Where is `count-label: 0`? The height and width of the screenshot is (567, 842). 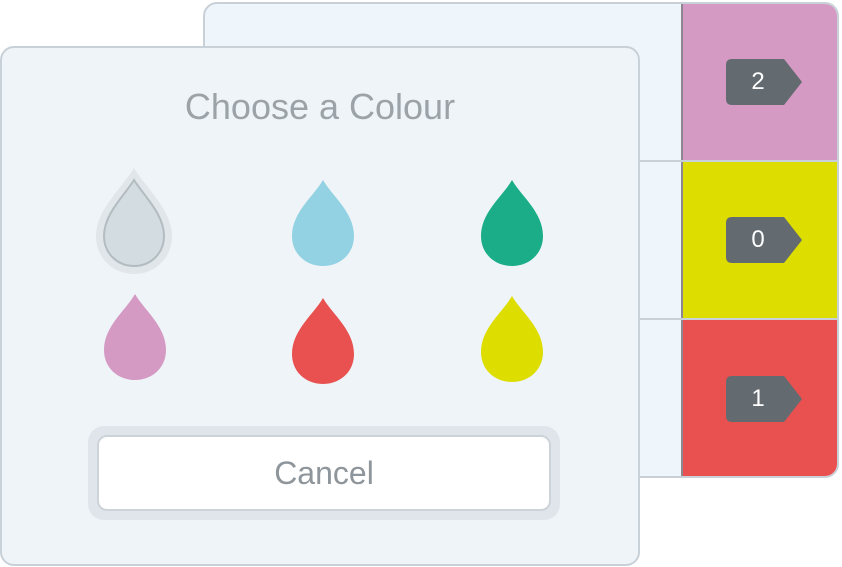
count-label: 0 is located at coordinates (758, 239).